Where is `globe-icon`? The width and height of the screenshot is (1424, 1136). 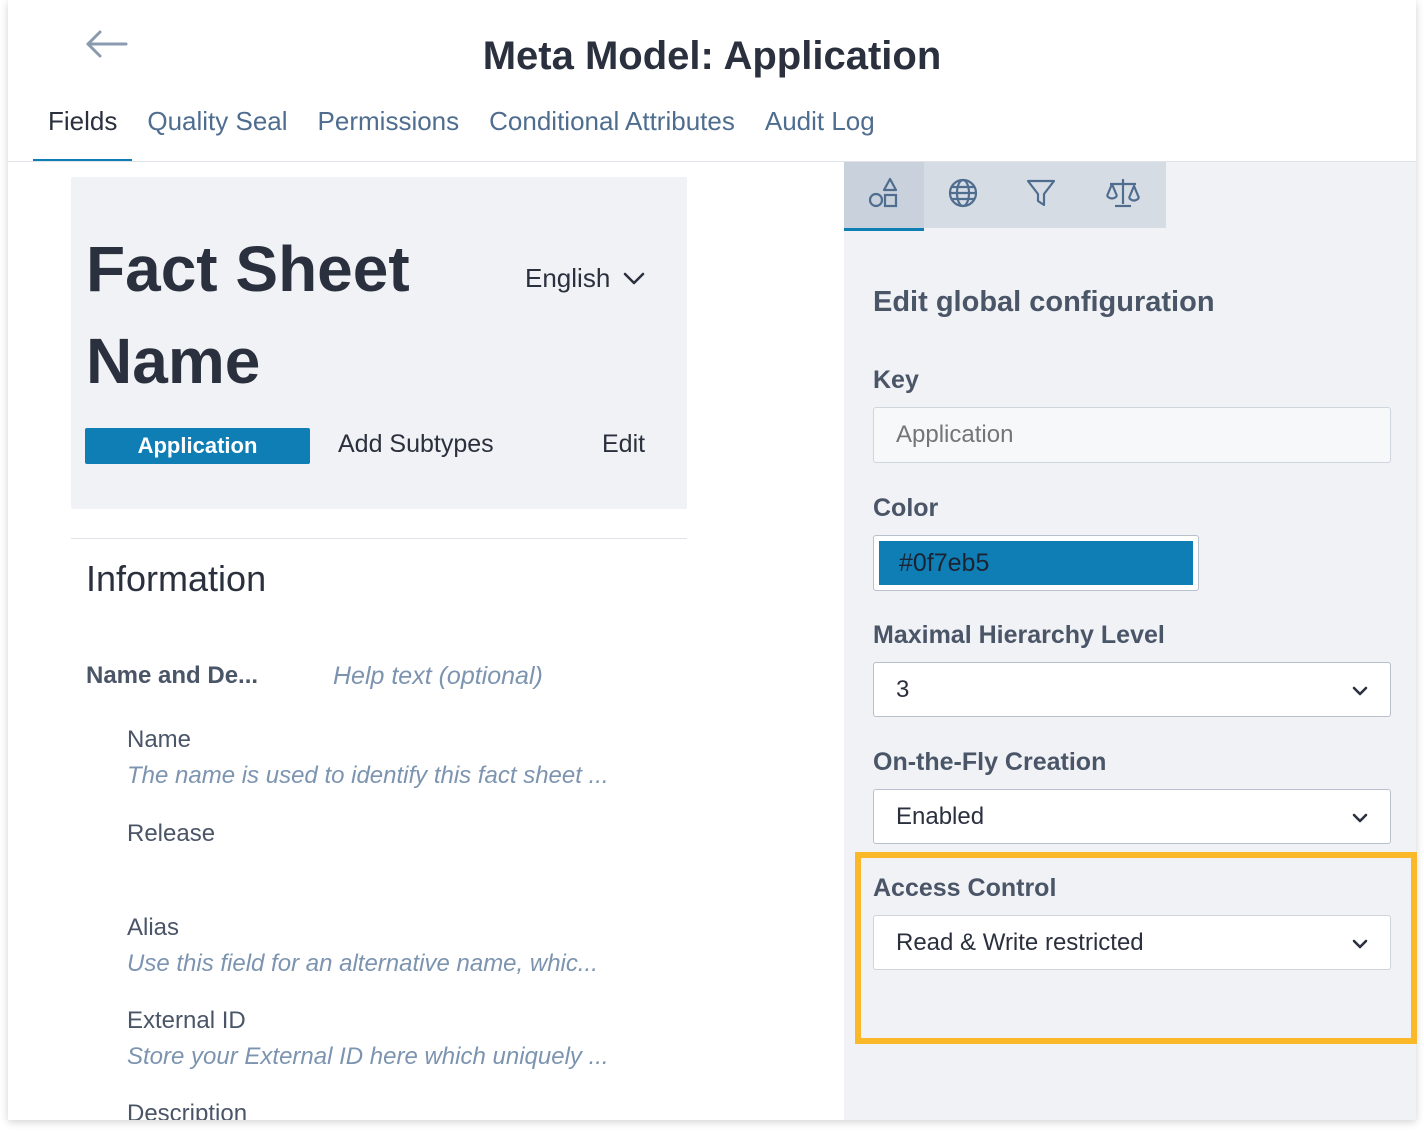
globe-icon is located at coordinates (963, 195).